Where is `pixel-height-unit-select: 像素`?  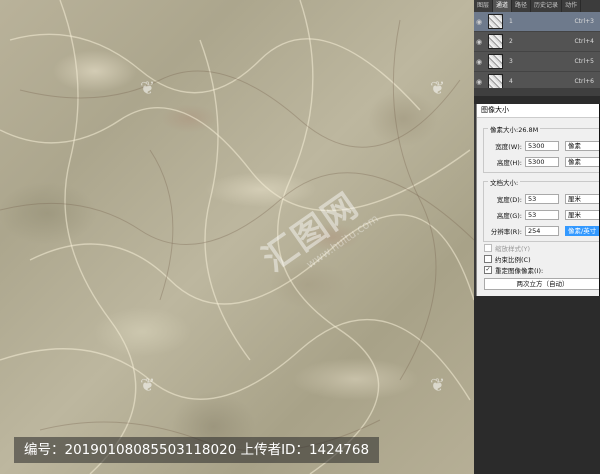
pixel-height-unit-select: 像素 is located at coordinates (582, 162).